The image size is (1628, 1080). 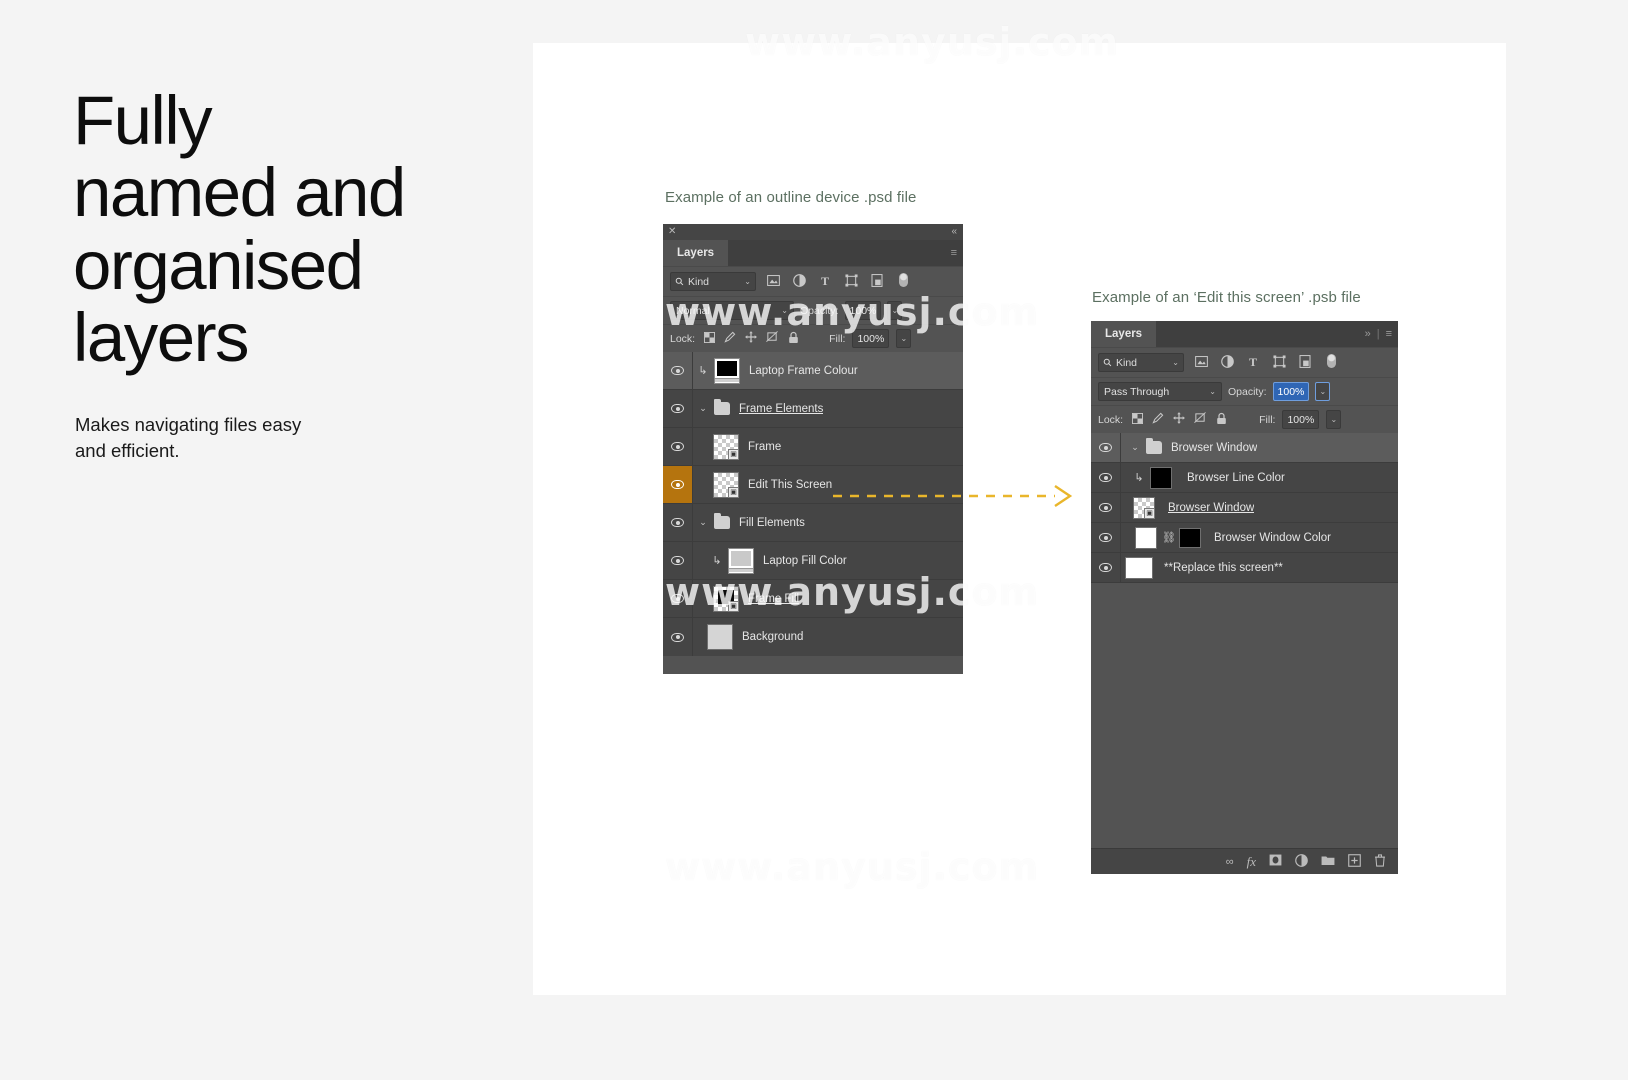 I want to click on mask-icon, so click(x=1275, y=861).